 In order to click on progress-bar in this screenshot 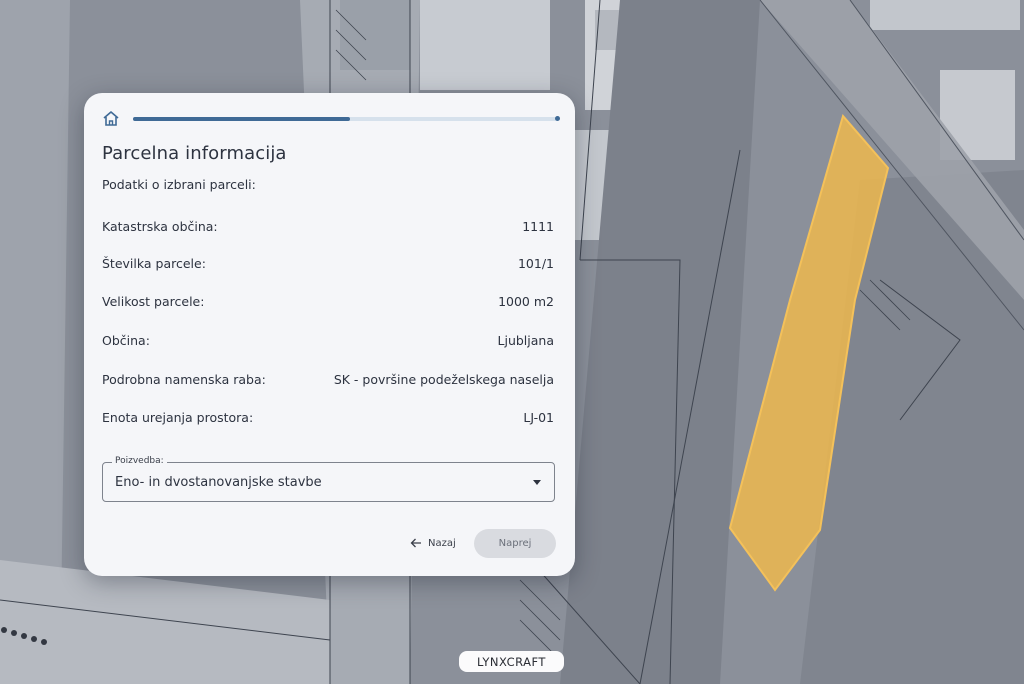, I will do `click(346, 118)`.